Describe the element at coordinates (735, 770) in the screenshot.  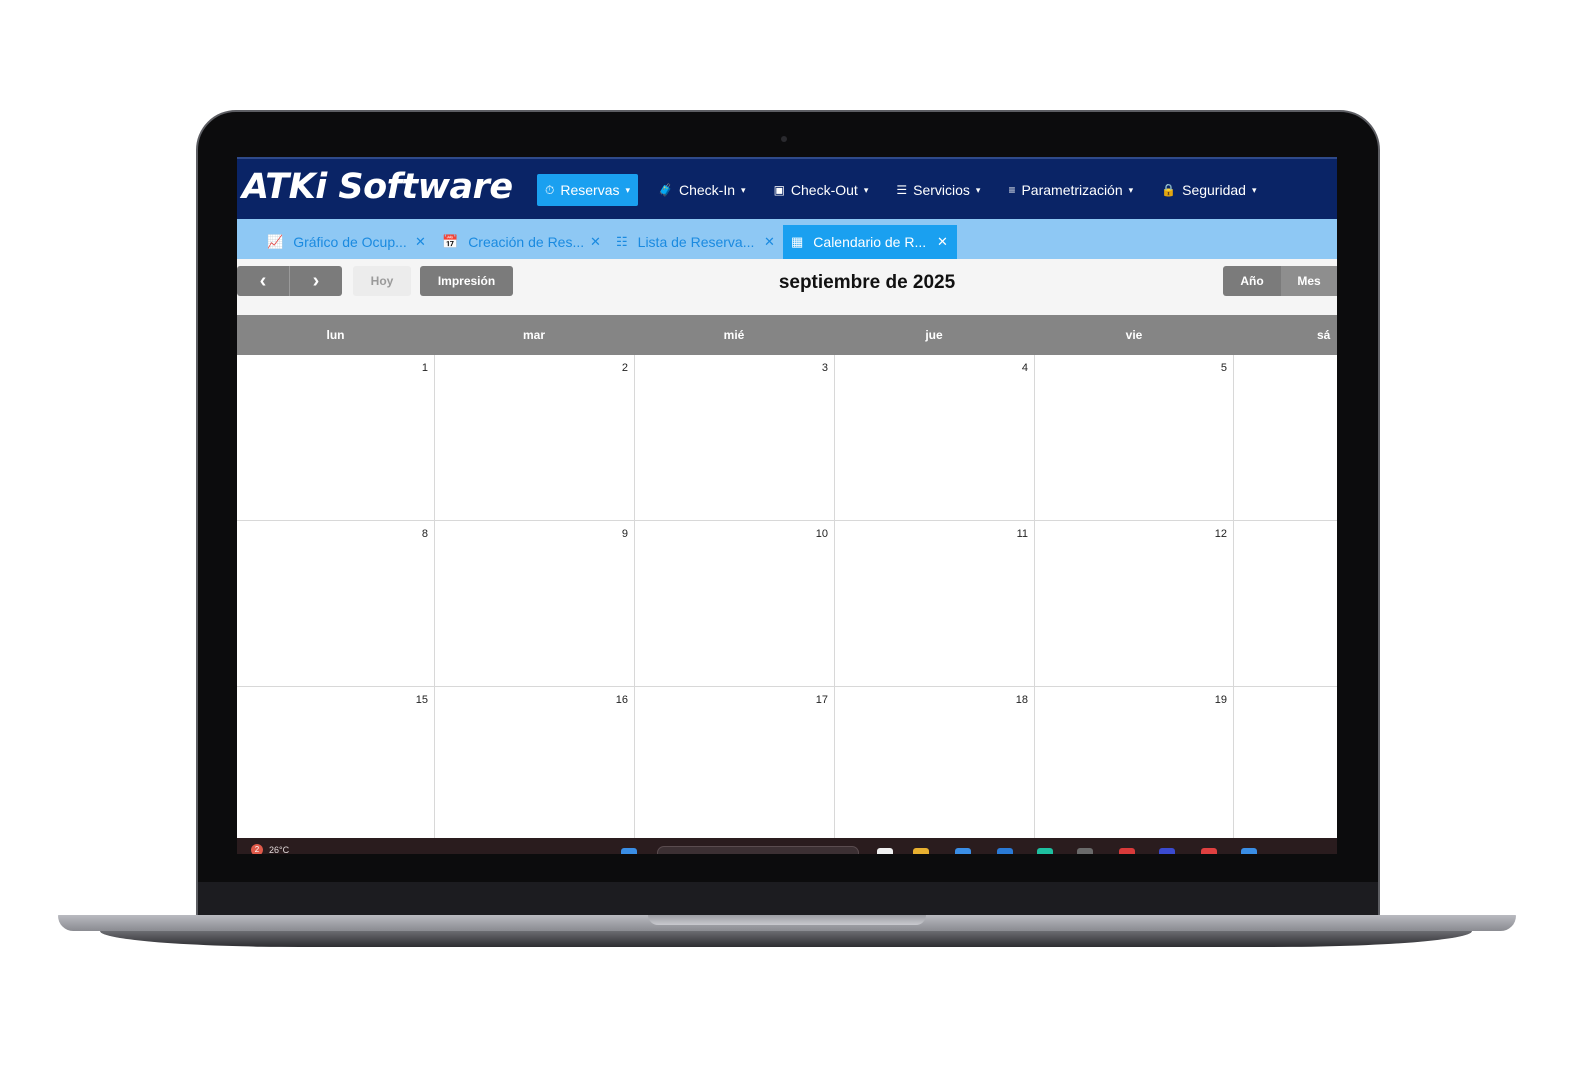
I see `day-cell: 17` at that location.